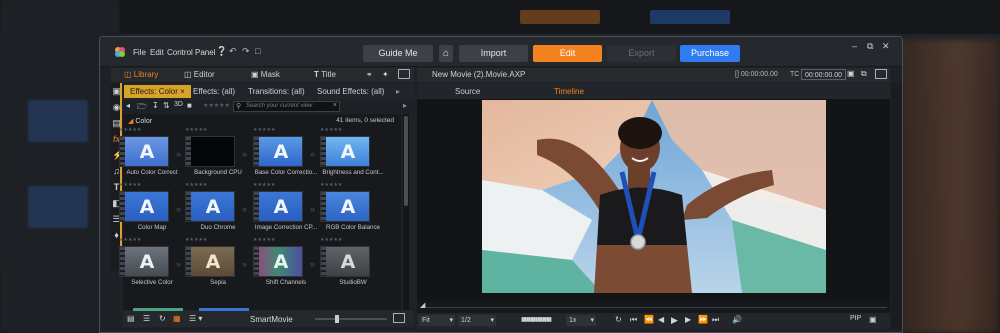 Image resolution: width=1000 pixels, height=333 pixels. What do you see at coordinates (641, 53) in the screenshot?
I see `export-button: Export` at bounding box center [641, 53].